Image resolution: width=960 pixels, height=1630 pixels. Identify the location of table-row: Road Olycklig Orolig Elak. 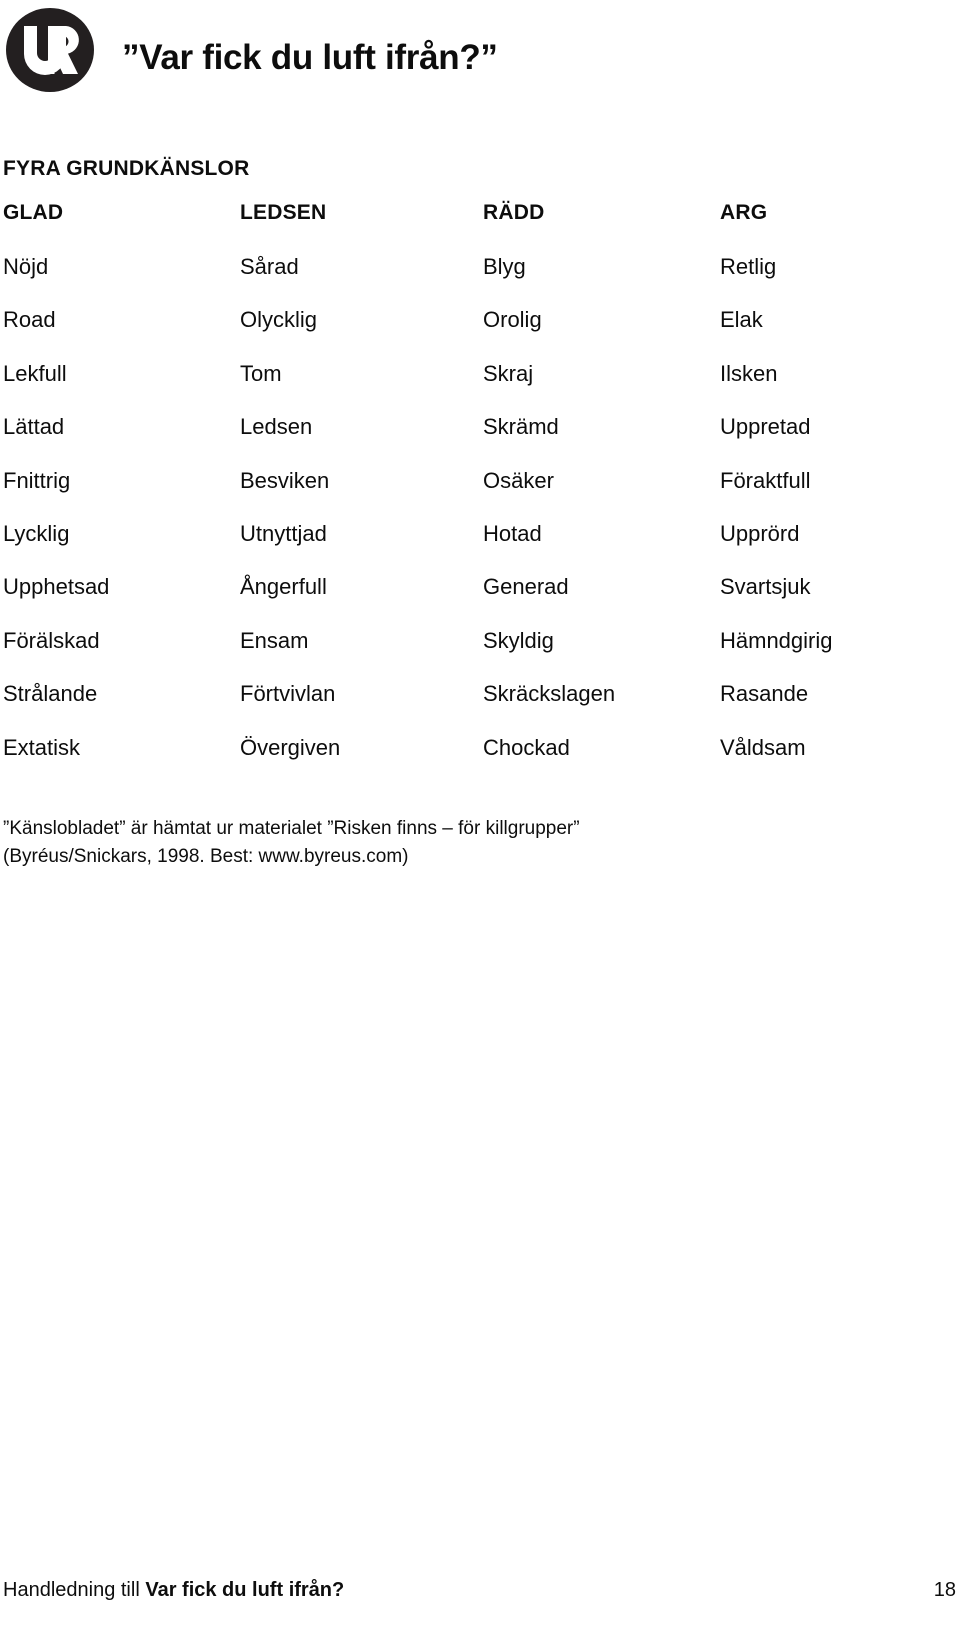
(480, 332).